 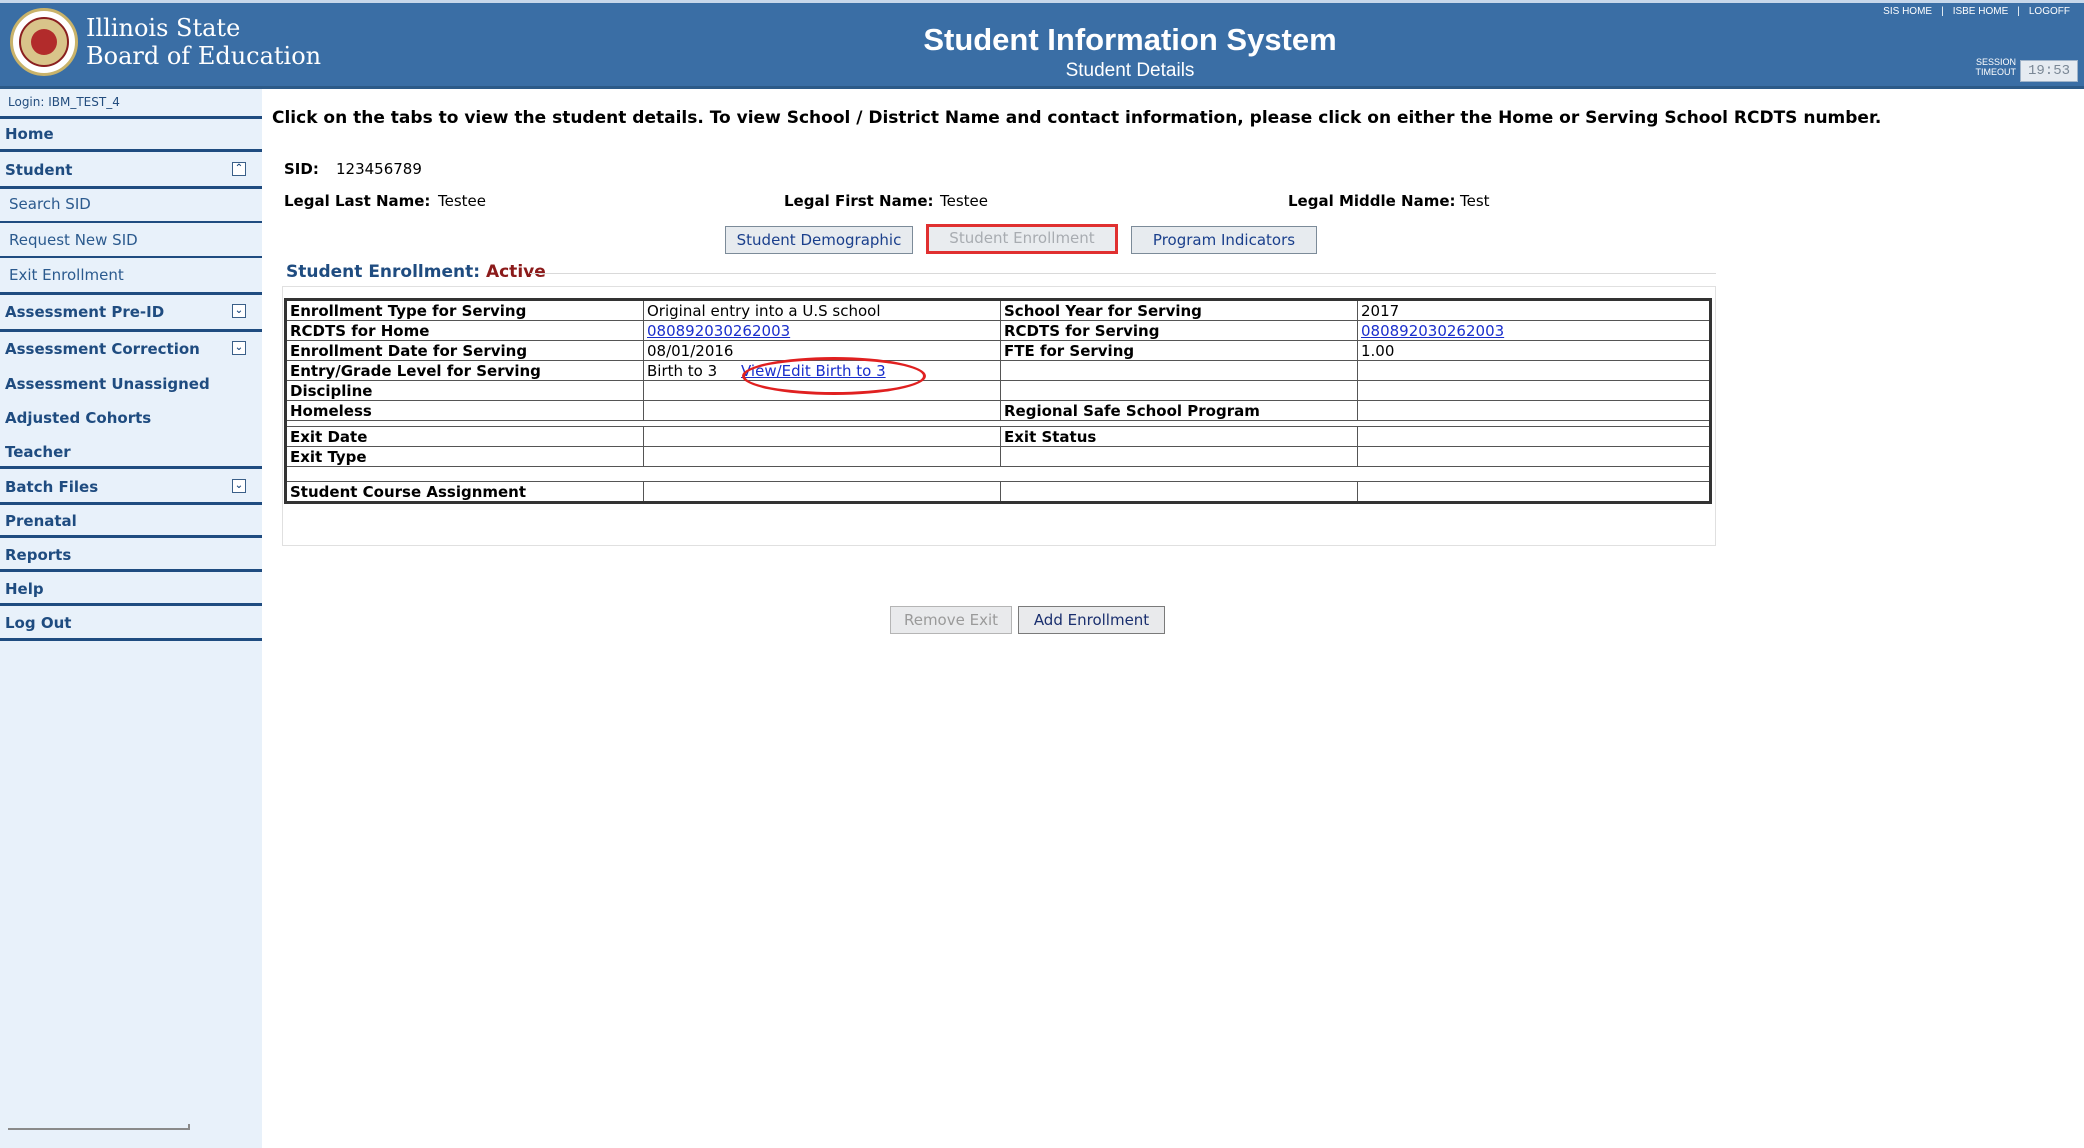 What do you see at coordinates (464, 492) in the screenshot?
I see `table-cell: Student Course Assignment` at bounding box center [464, 492].